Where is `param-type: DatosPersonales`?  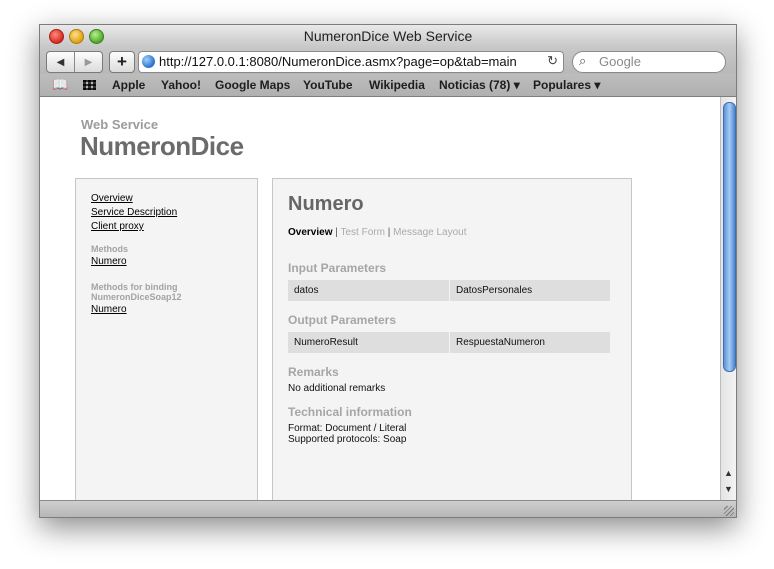
param-type: DatosPersonales is located at coordinates (530, 290).